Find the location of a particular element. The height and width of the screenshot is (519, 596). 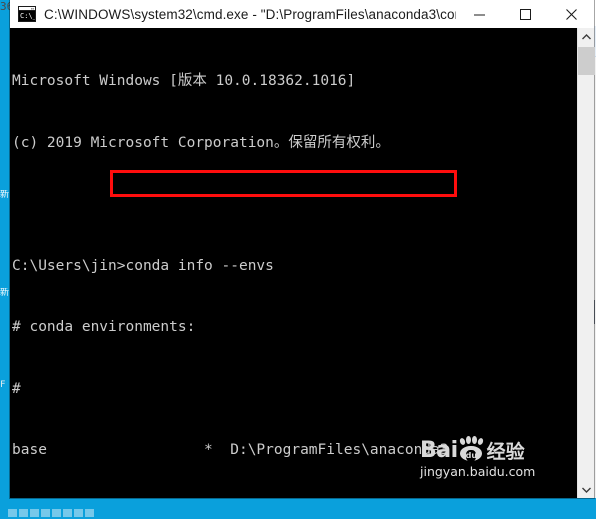

scroll-up-icon is located at coordinates (586, 36).